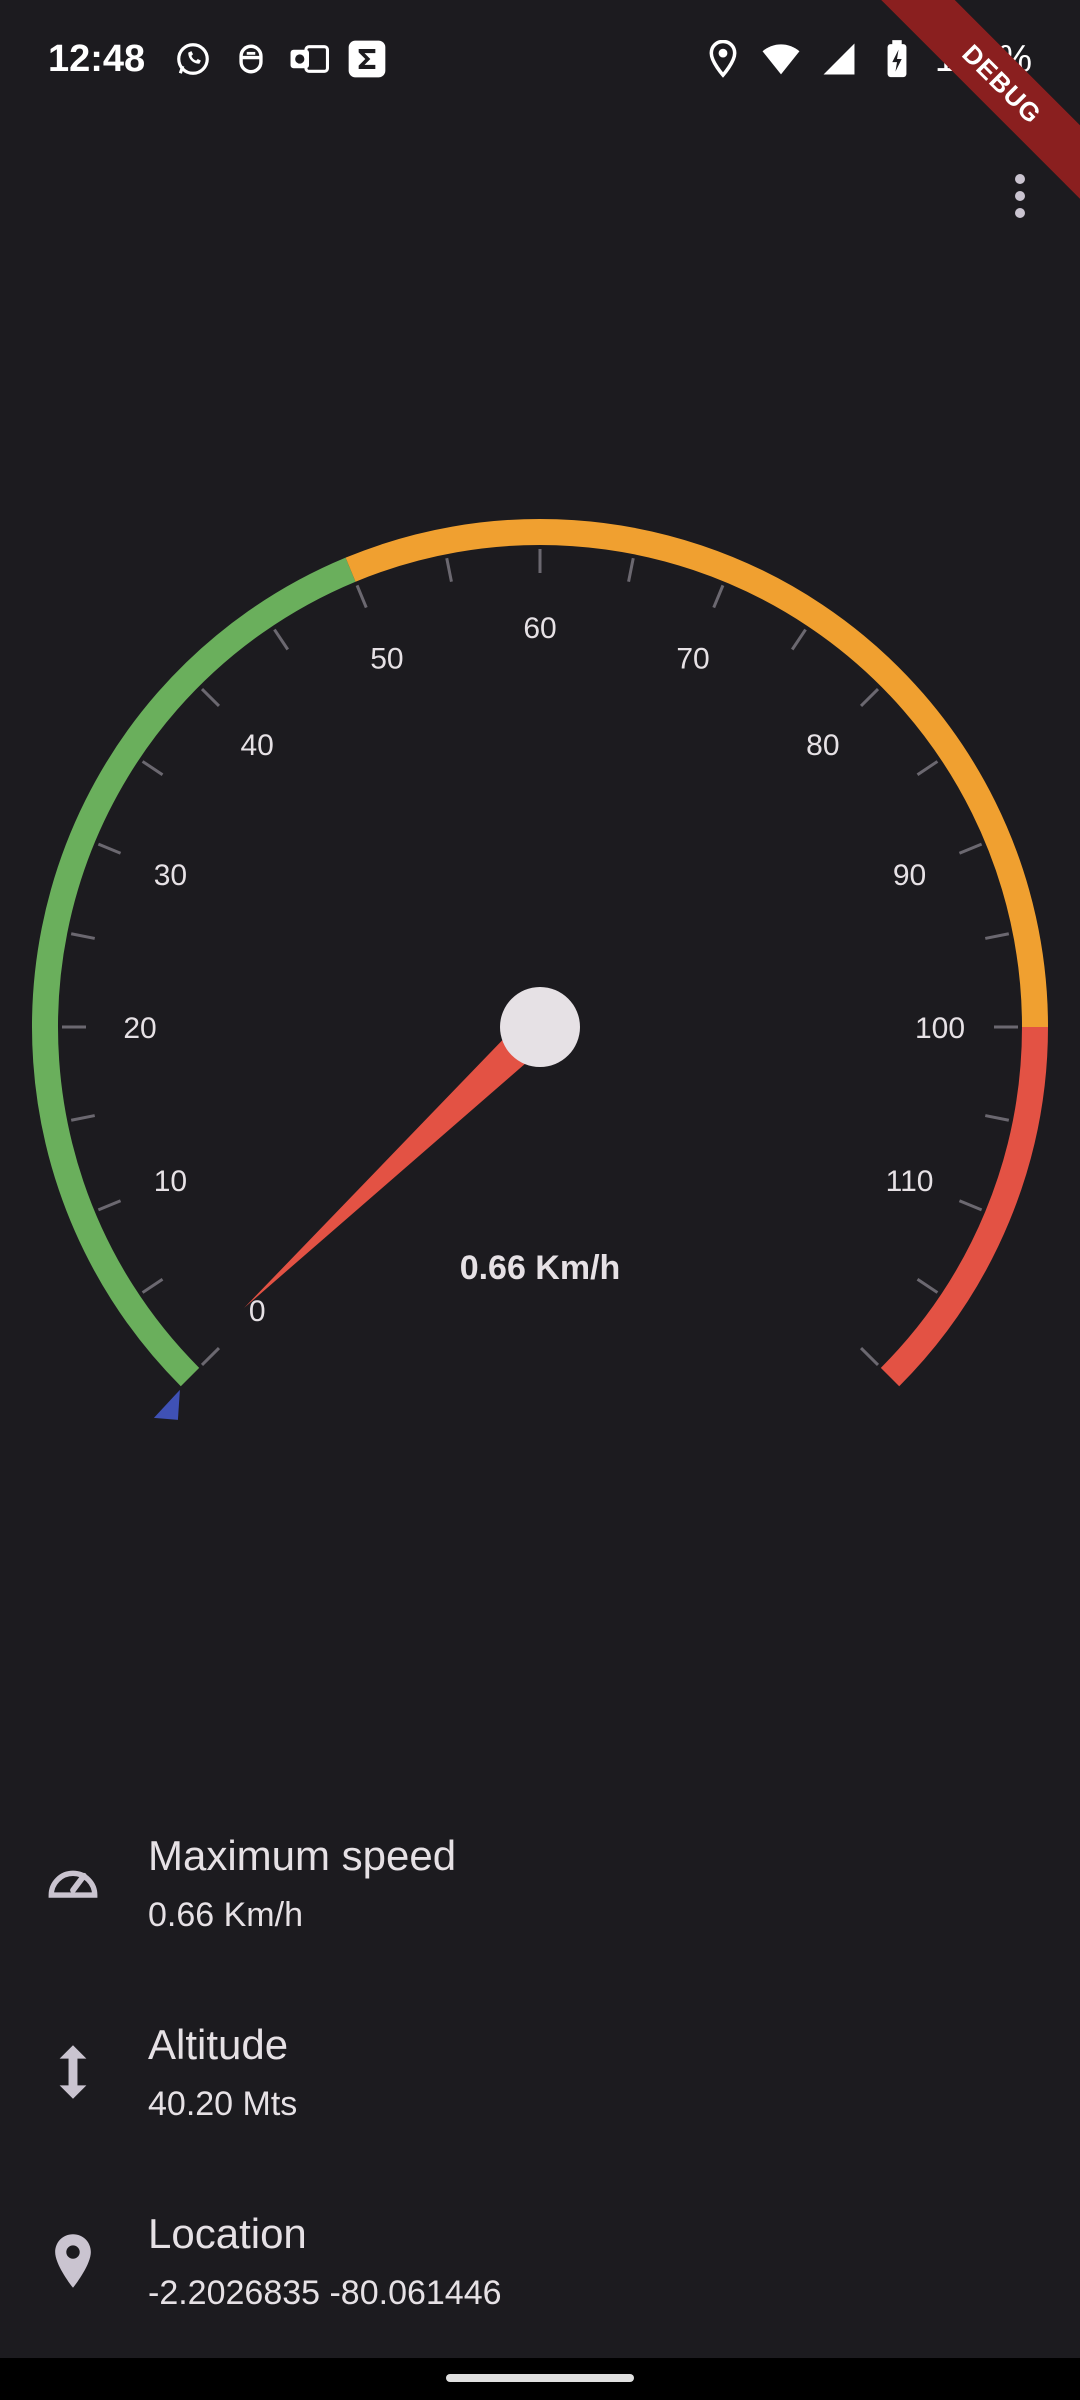  I want to click on max-speed-label: Maximum speed, so click(302, 1855).